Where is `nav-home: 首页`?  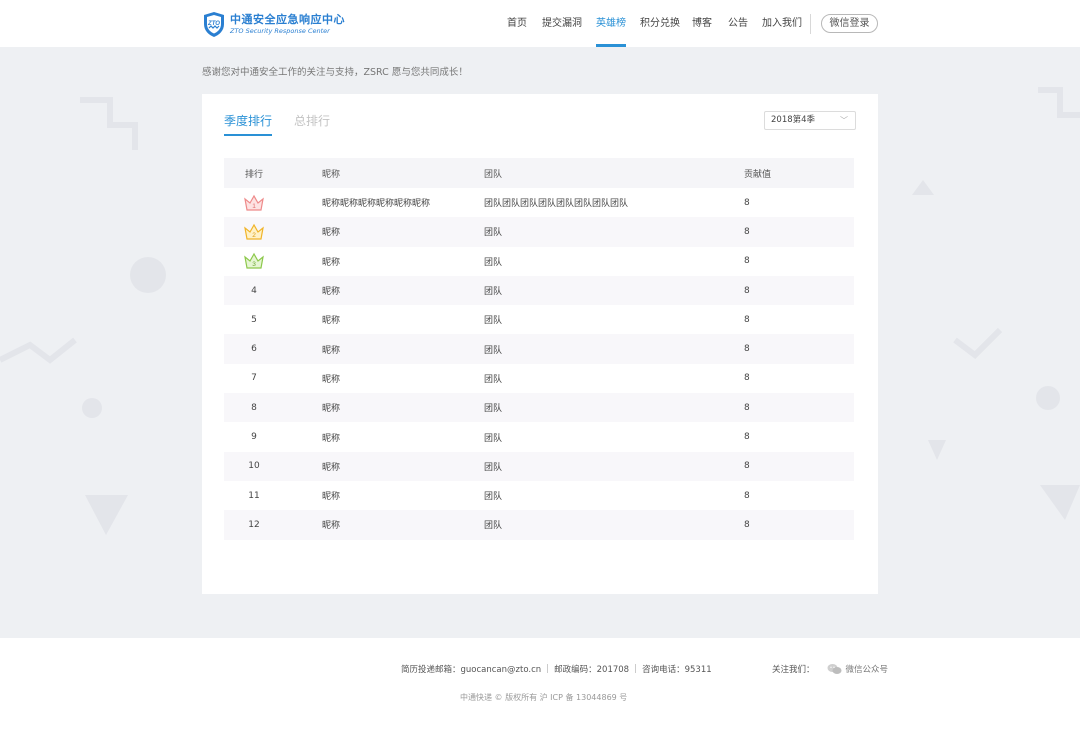
nav-home: 首页 is located at coordinates (517, 23).